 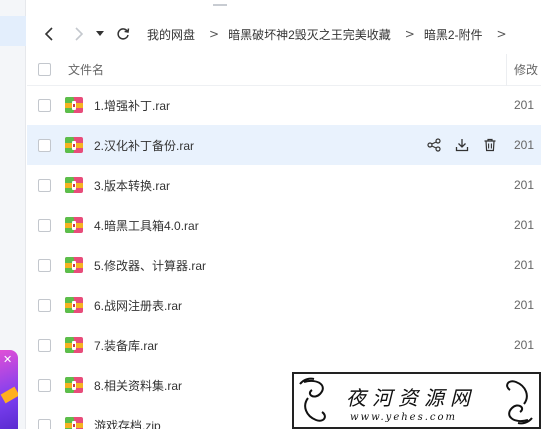 What do you see at coordinates (138, 305) in the screenshot?
I see `file-name: 6.战网注册表.rar` at bounding box center [138, 305].